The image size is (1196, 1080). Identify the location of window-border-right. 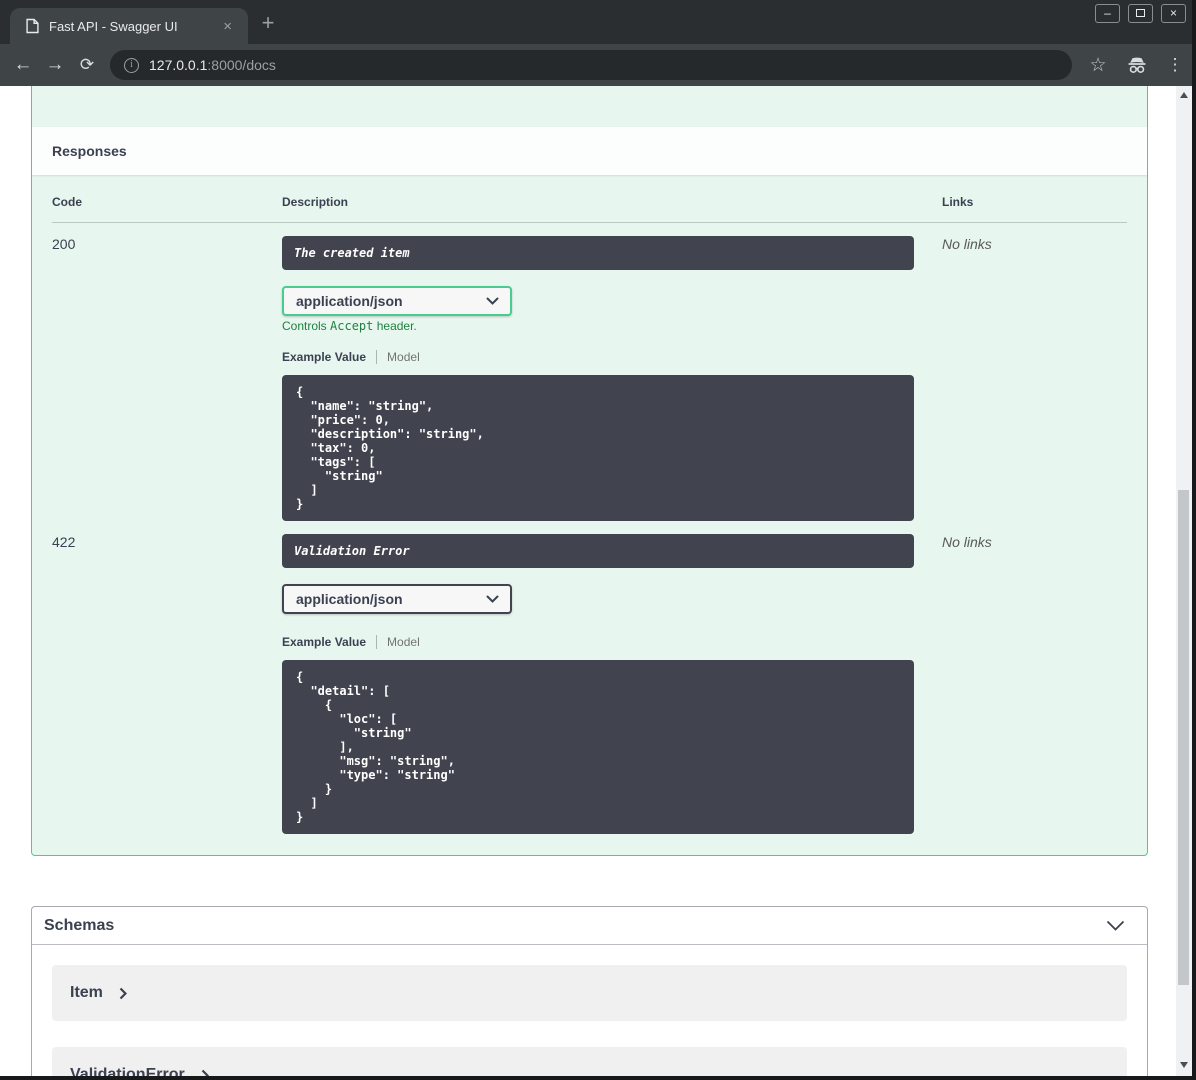
(1194, 540).